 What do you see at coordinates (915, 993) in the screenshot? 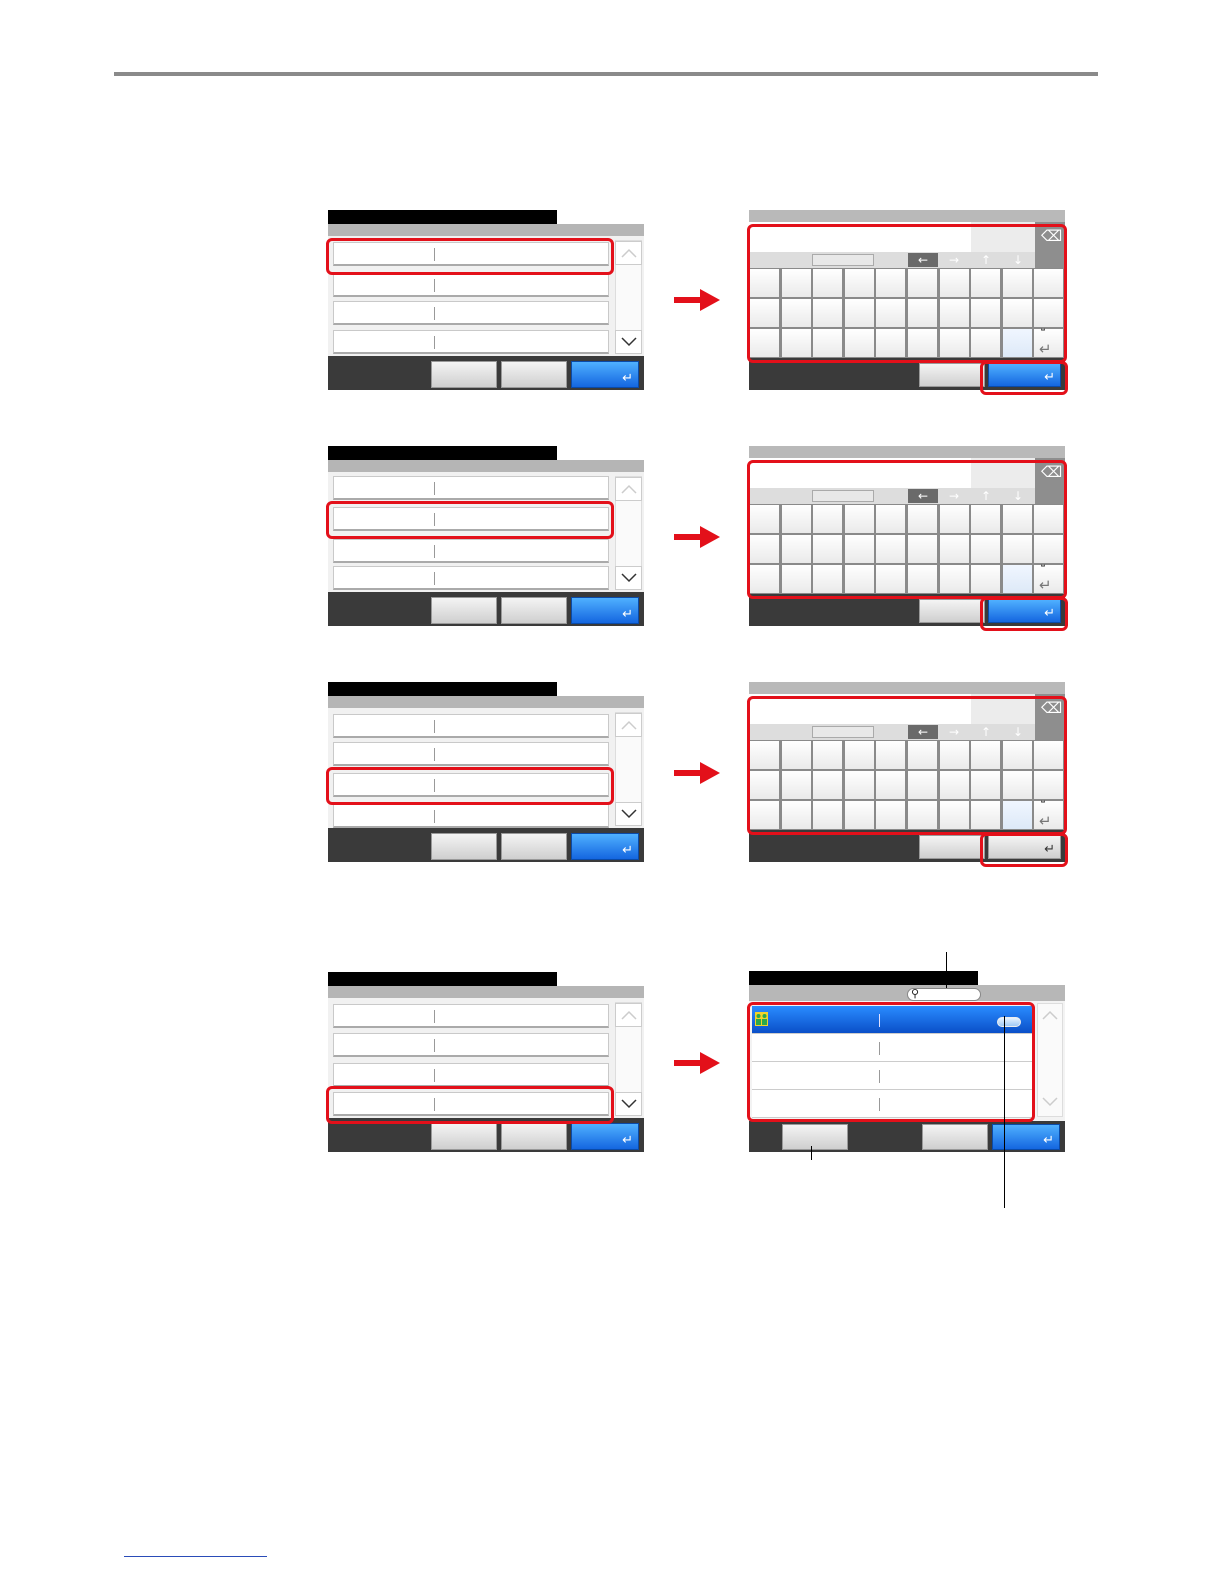
I see `search-icon: ⚲` at bounding box center [915, 993].